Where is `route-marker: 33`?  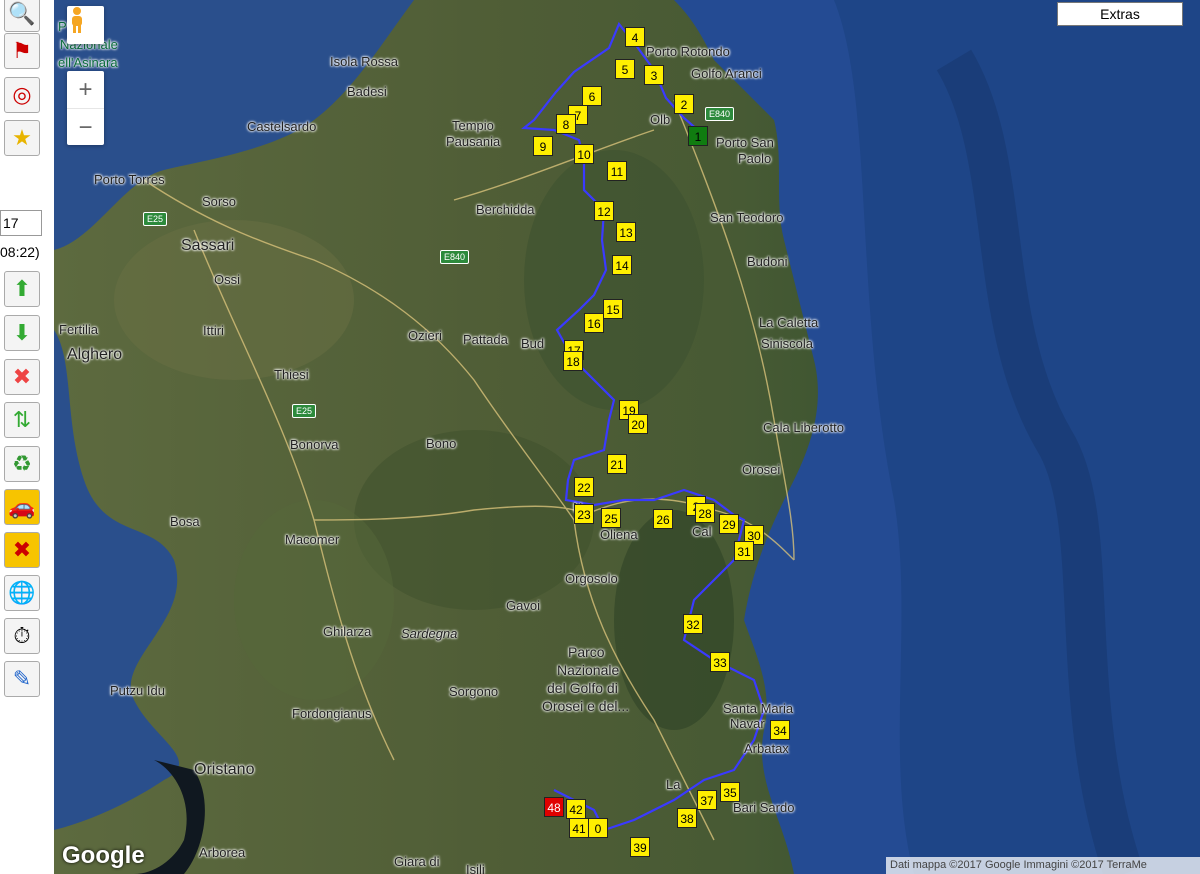
route-marker: 33 is located at coordinates (720, 662).